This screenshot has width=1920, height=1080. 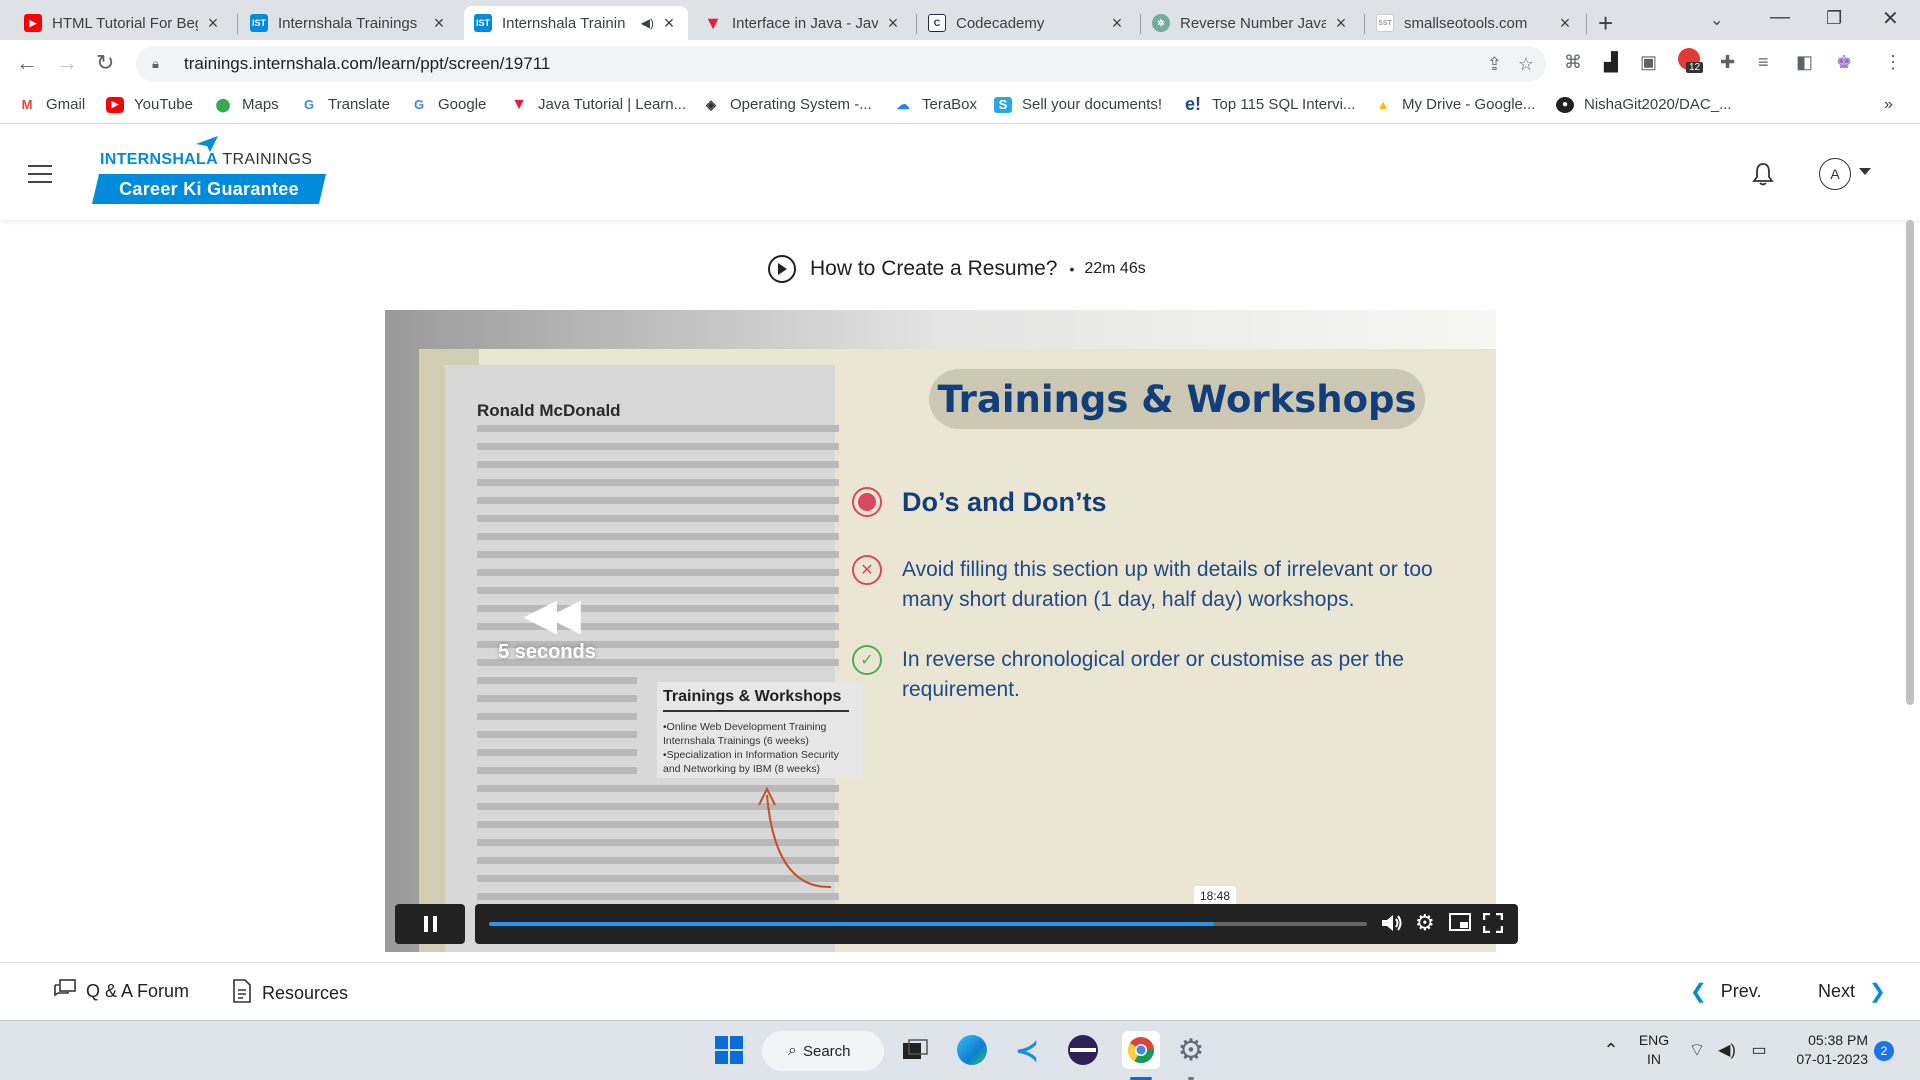 I want to click on volume-icon, so click(x=1392, y=926).